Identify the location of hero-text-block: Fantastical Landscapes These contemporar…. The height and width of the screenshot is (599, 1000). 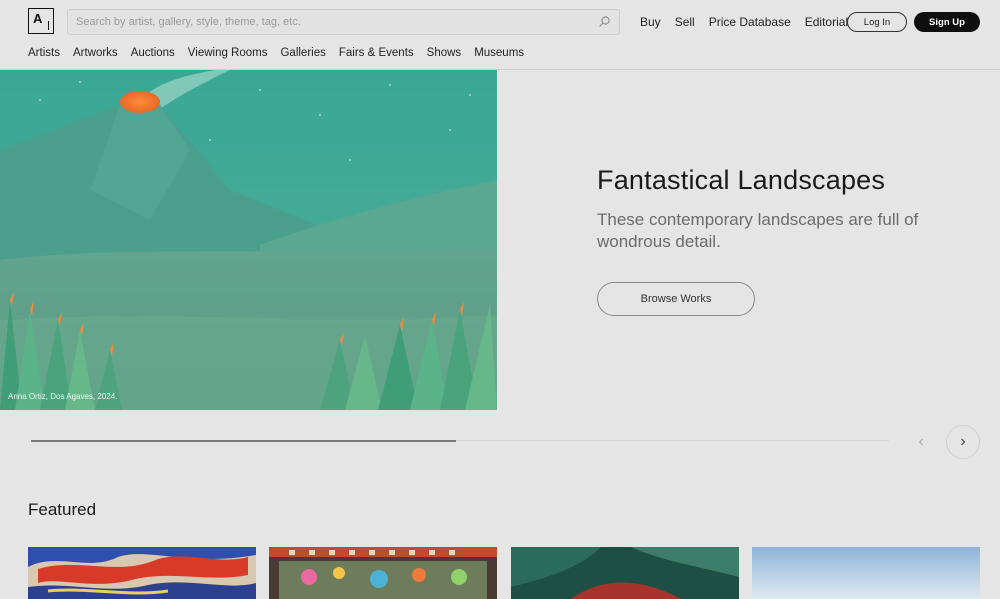
(767, 209).